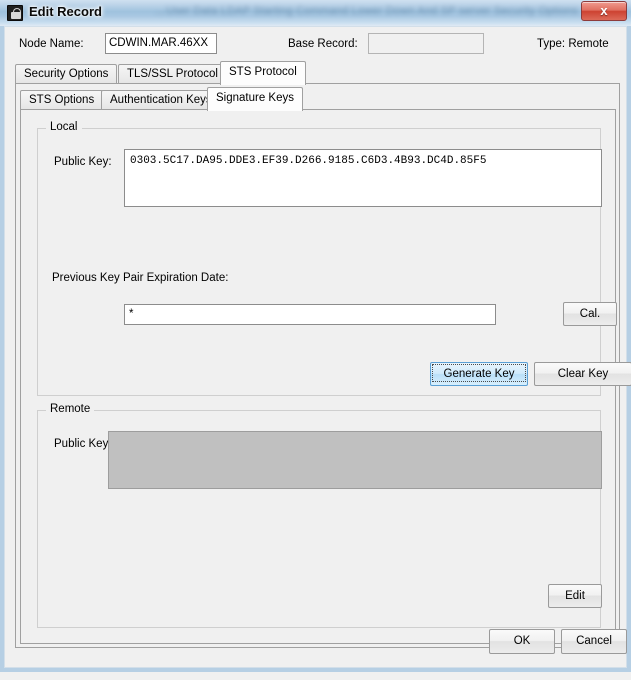 Image resolution: width=631 pixels, height=680 pixels. What do you see at coordinates (140, 278) in the screenshot?
I see `expiration-date-label: Previous Key Pair Expiration Date:` at bounding box center [140, 278].